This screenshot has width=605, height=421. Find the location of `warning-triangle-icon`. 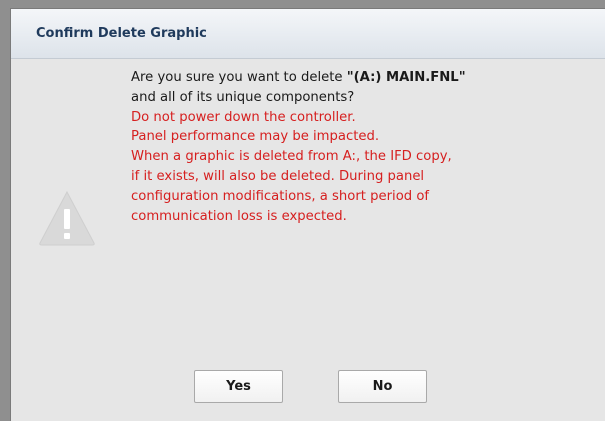

warning-triangle-icon is located at coordinates (67, 218).